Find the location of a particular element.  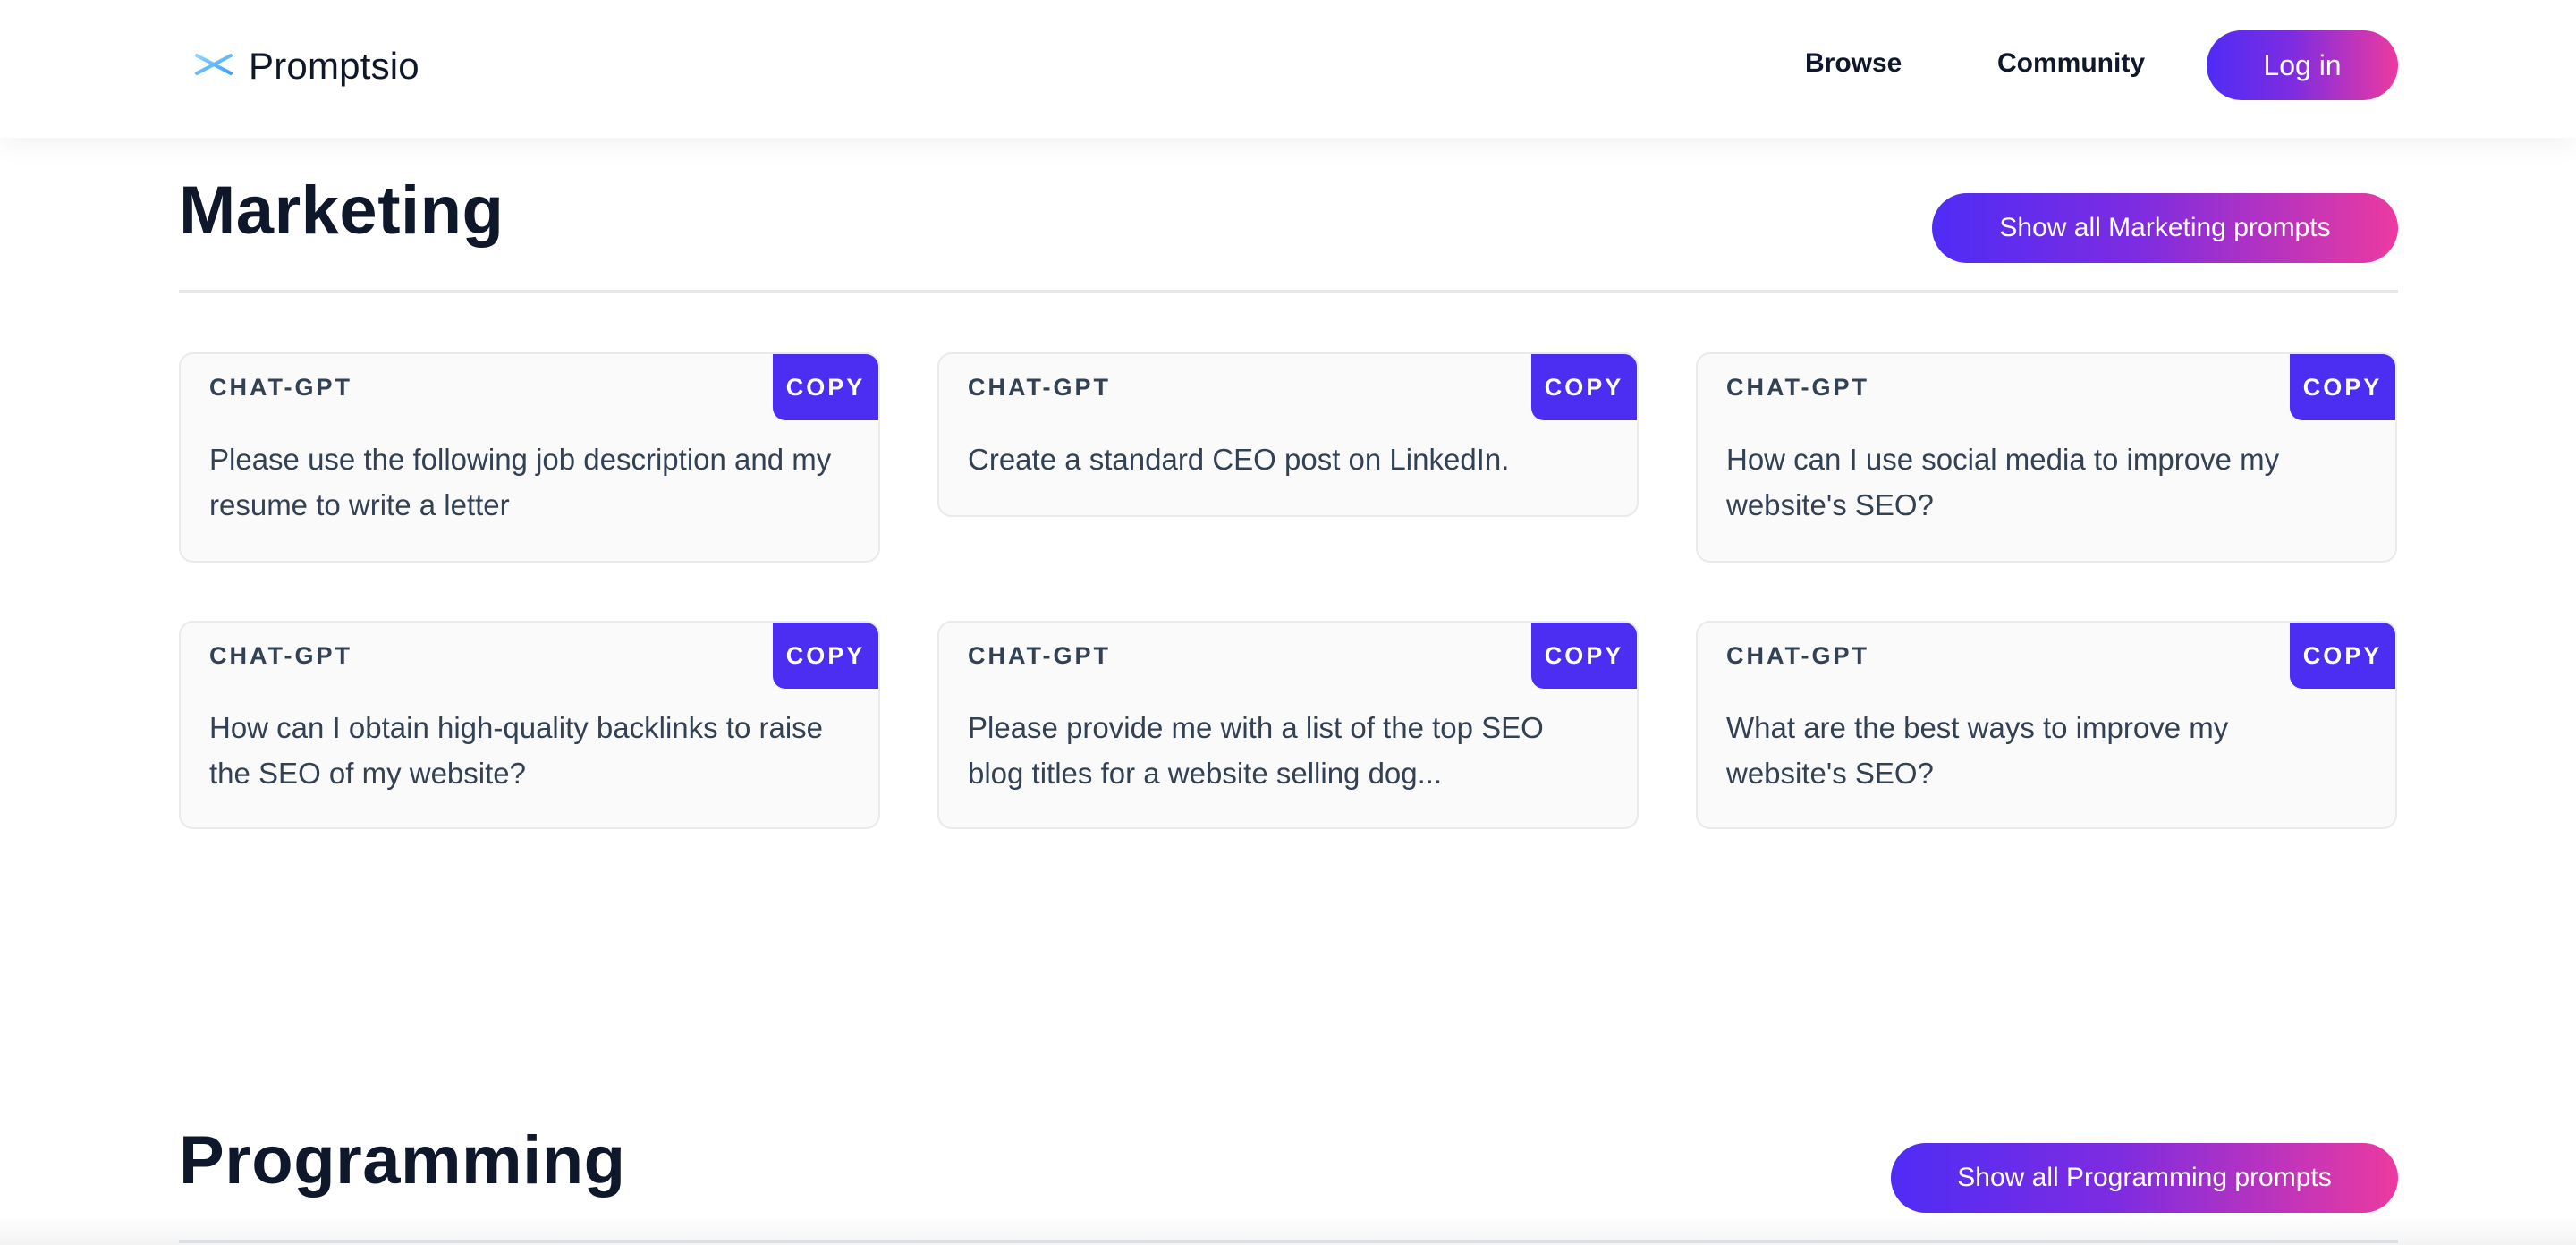

section-divider is located at coordinates (1288, 291).